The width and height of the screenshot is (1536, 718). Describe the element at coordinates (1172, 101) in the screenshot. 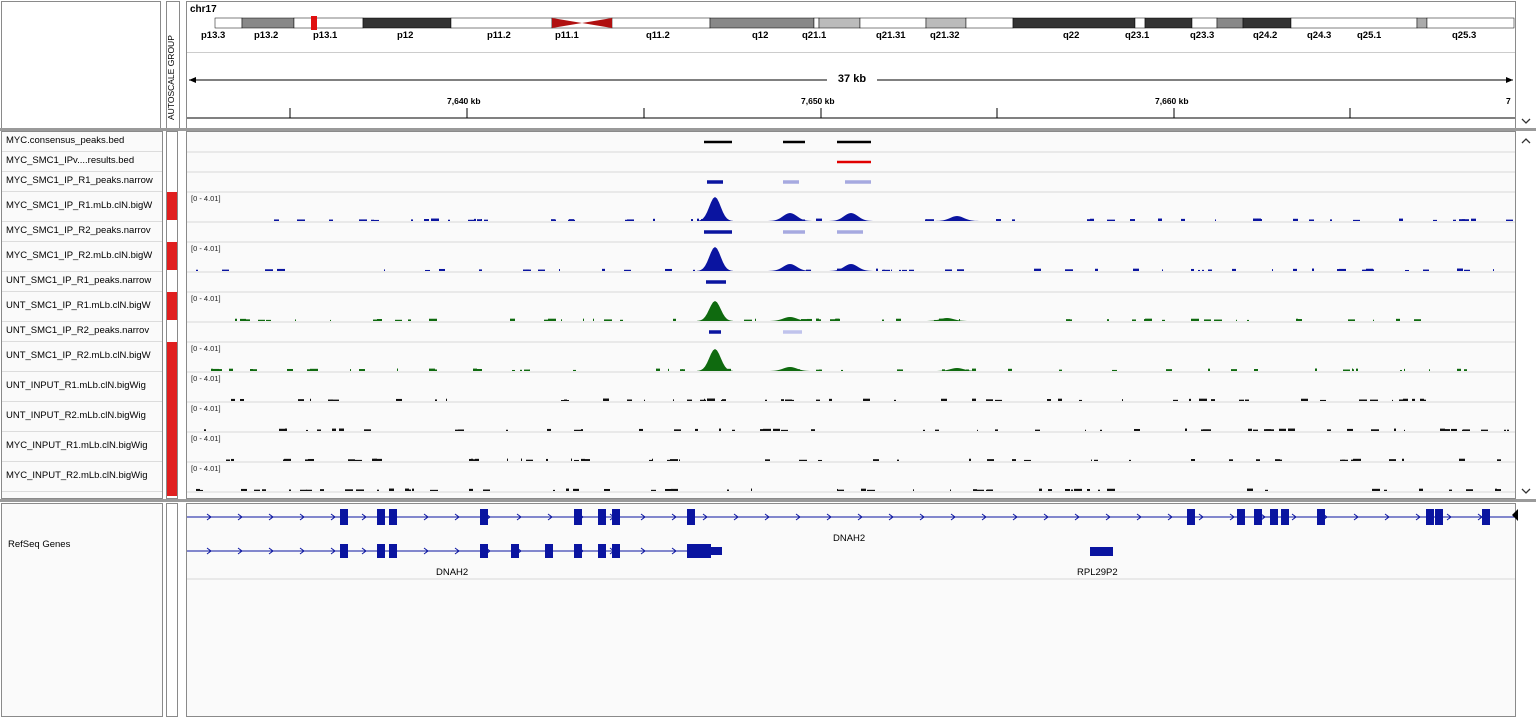

I see `tick-label-3: 7,660 kb` at that location.